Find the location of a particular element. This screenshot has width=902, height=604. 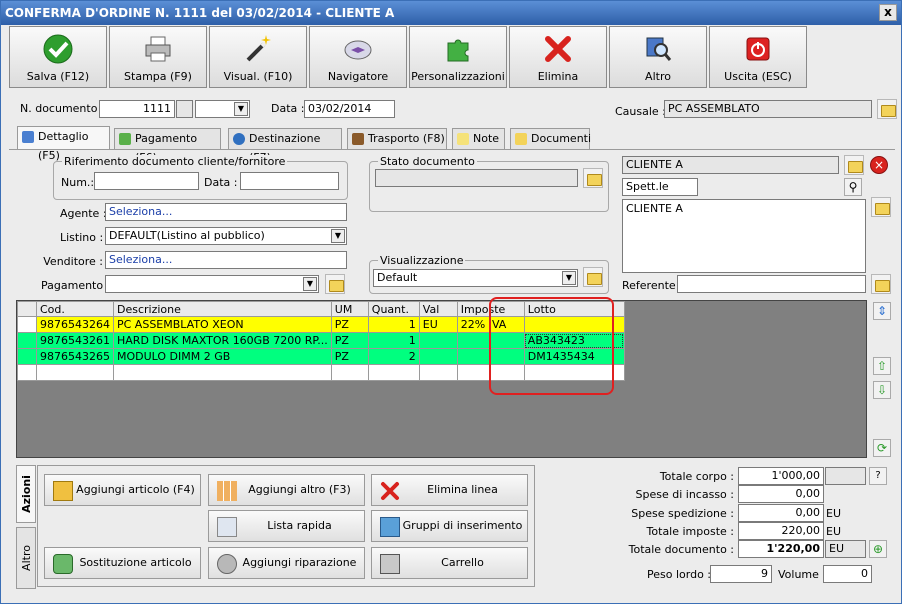

navigator-button: Navigatore is located at coordinates (358, 57).